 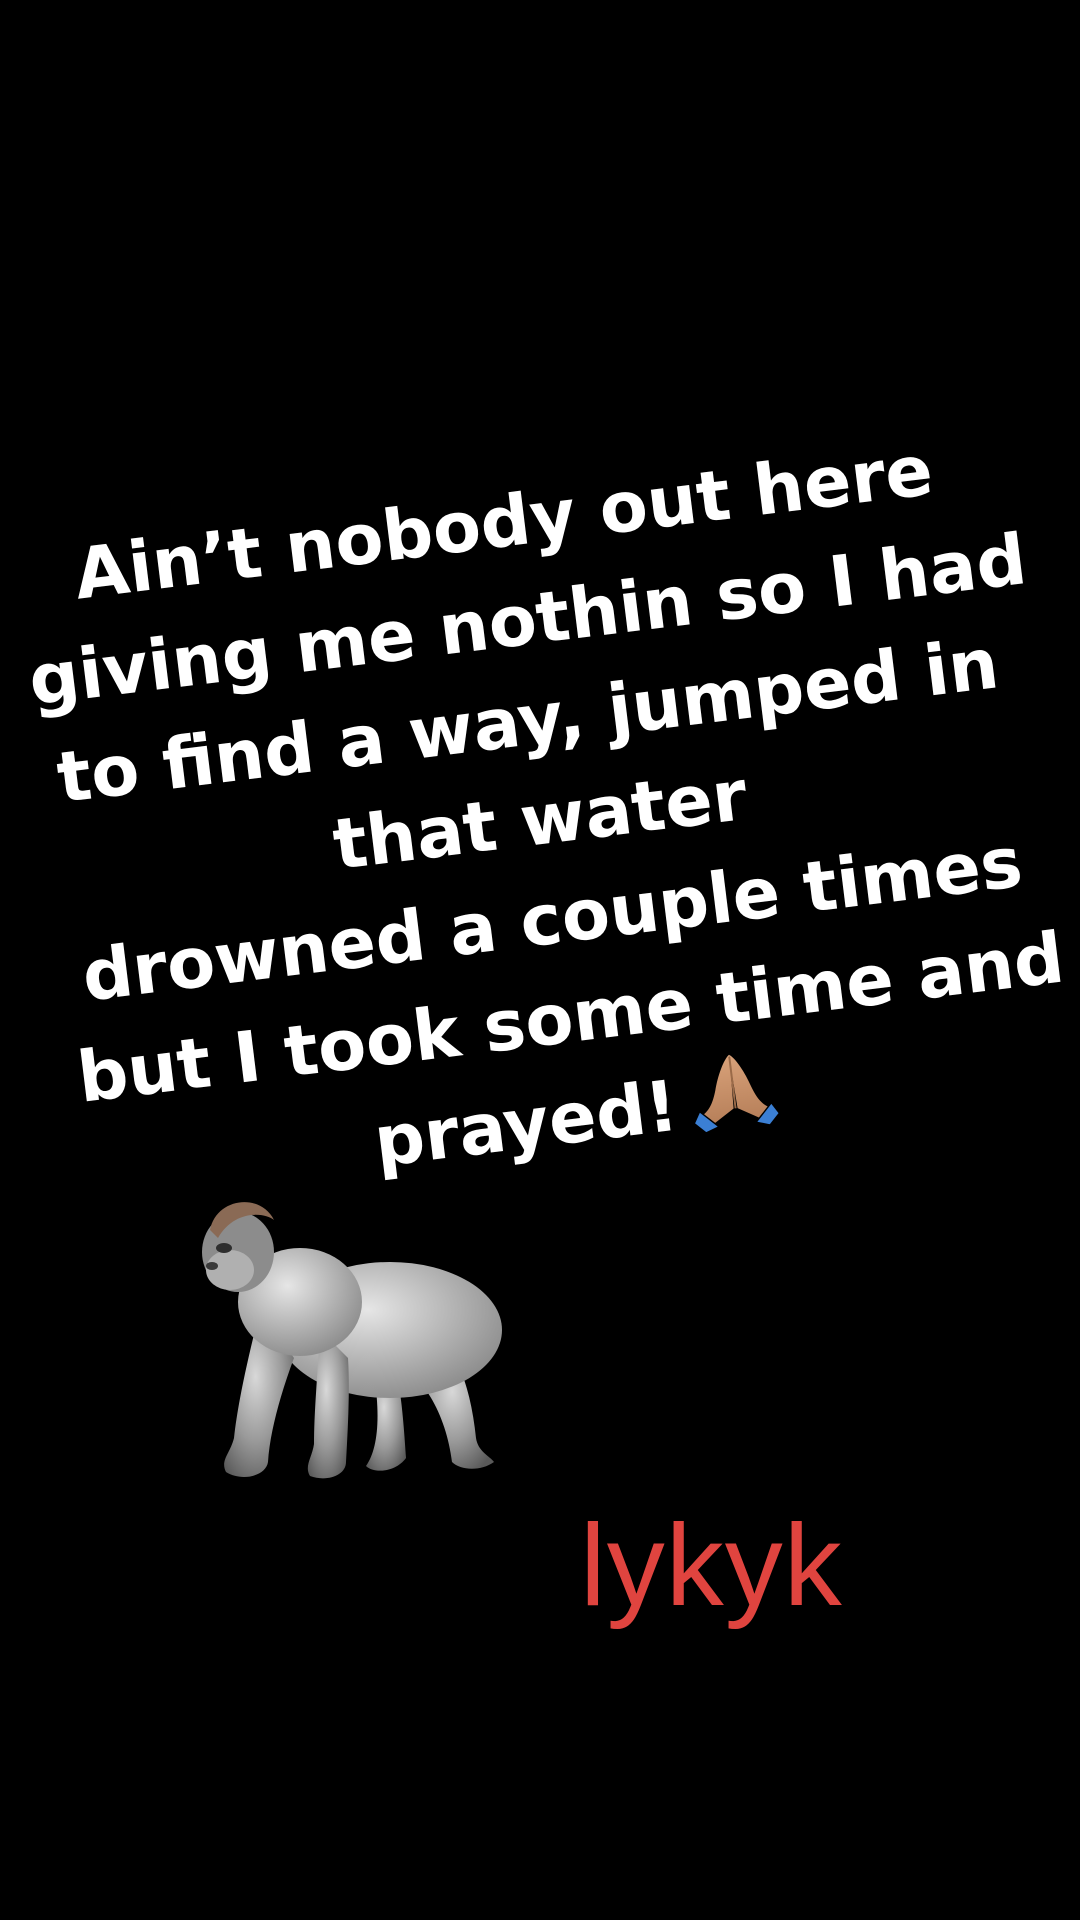 What do you see at coordinates (711, 1565) in the screenshot?
I see `tag-text-lykyk: lykyk` at bounding box center [711, 1565].